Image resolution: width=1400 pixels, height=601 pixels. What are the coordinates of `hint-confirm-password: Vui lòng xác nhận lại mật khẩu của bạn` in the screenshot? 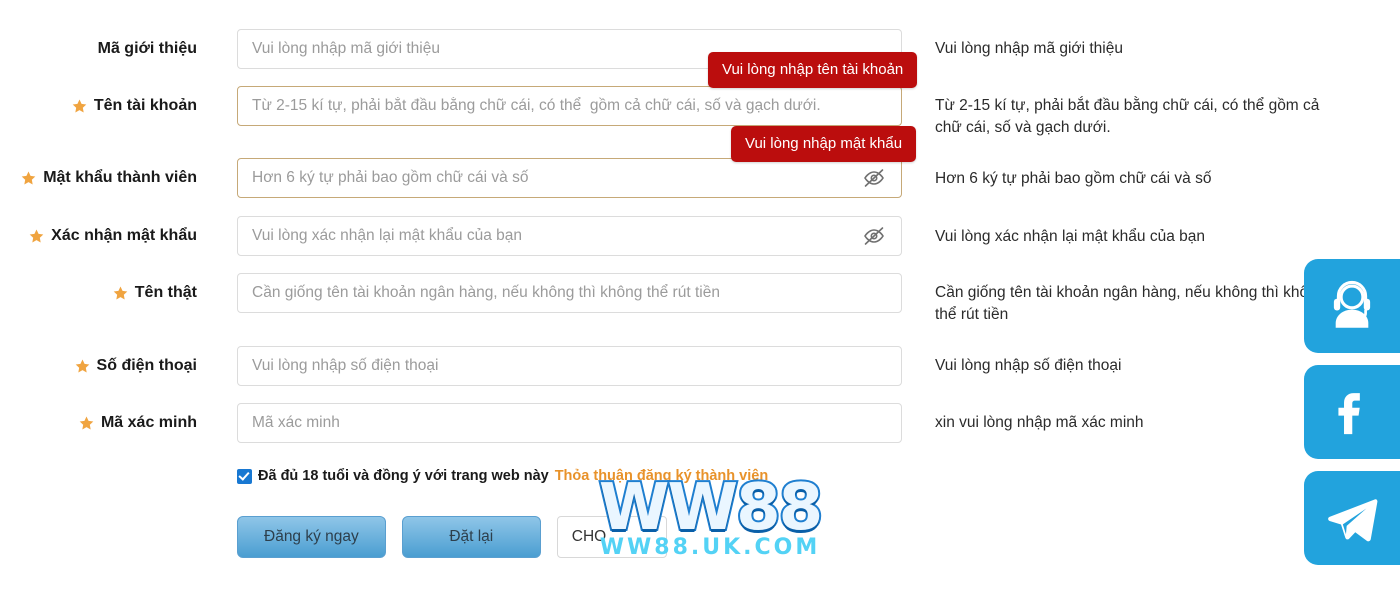 It's located at (1070, 236).